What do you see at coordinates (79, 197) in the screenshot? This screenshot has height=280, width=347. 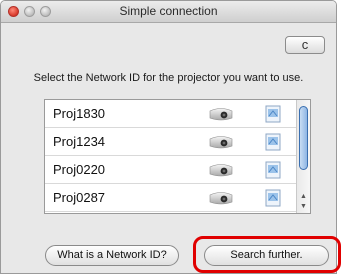 I see `projector-name: Proj0287` at bounding box center [79, 197].